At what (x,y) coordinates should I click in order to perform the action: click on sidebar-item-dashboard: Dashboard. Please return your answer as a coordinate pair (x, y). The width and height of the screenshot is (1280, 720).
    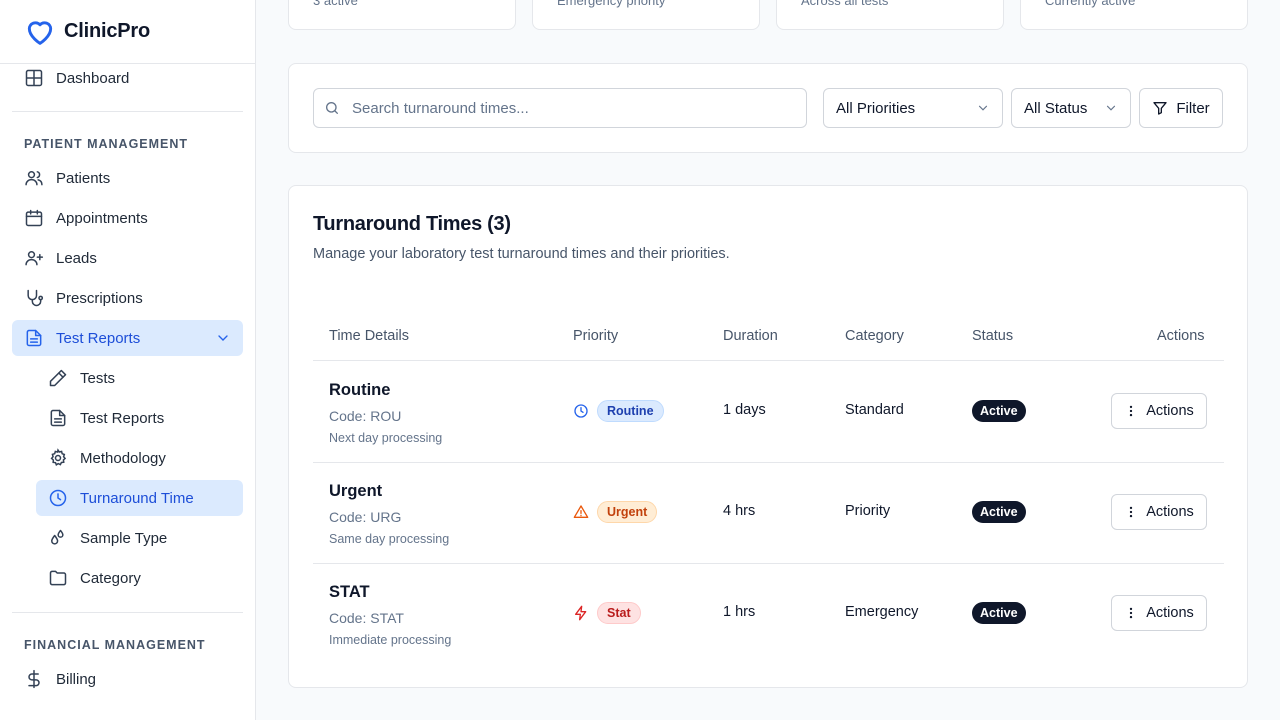
    Looking at the image, I should click on (127, 78).